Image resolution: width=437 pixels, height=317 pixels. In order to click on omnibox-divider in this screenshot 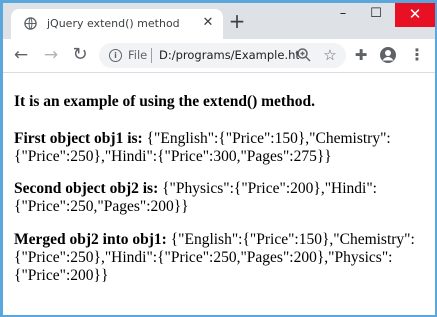, I will do `click(151, 55)`.